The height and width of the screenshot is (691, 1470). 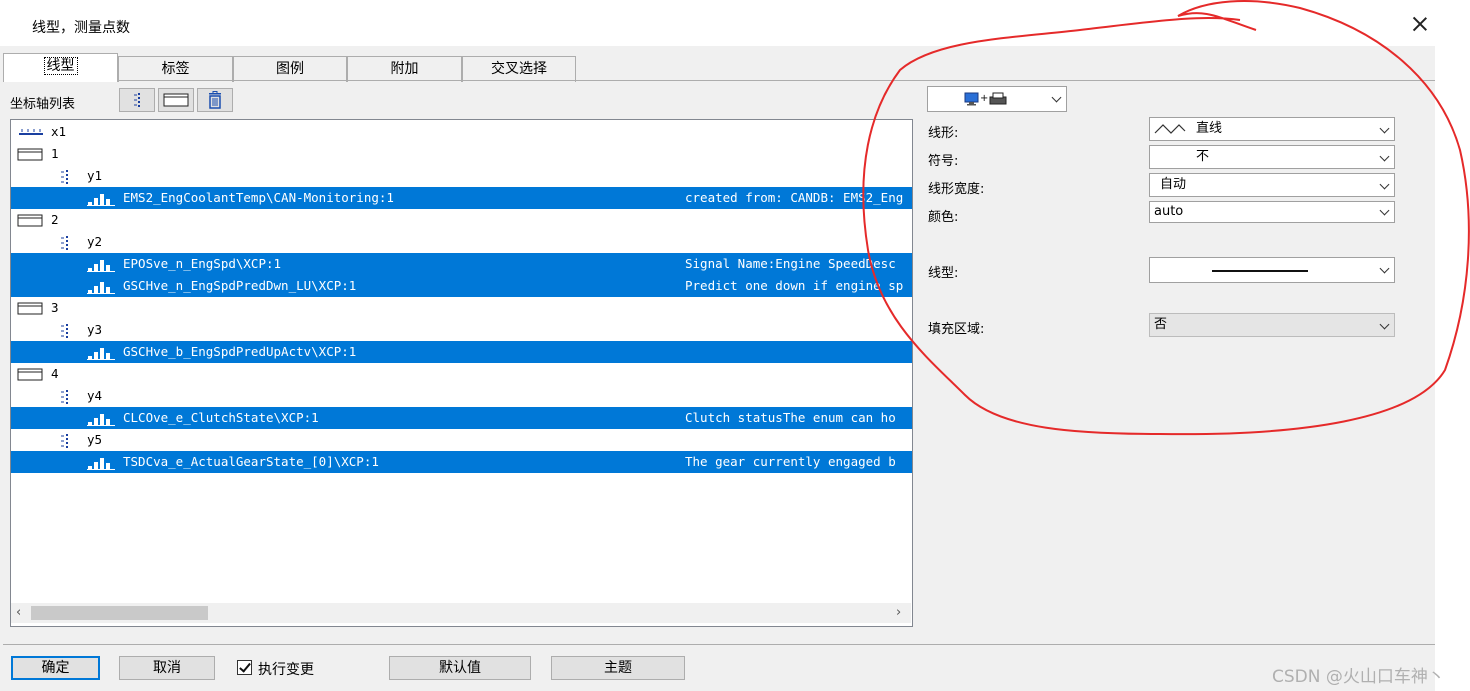 I want to click on y-axis-label: y5, so click(x=95, y=439).